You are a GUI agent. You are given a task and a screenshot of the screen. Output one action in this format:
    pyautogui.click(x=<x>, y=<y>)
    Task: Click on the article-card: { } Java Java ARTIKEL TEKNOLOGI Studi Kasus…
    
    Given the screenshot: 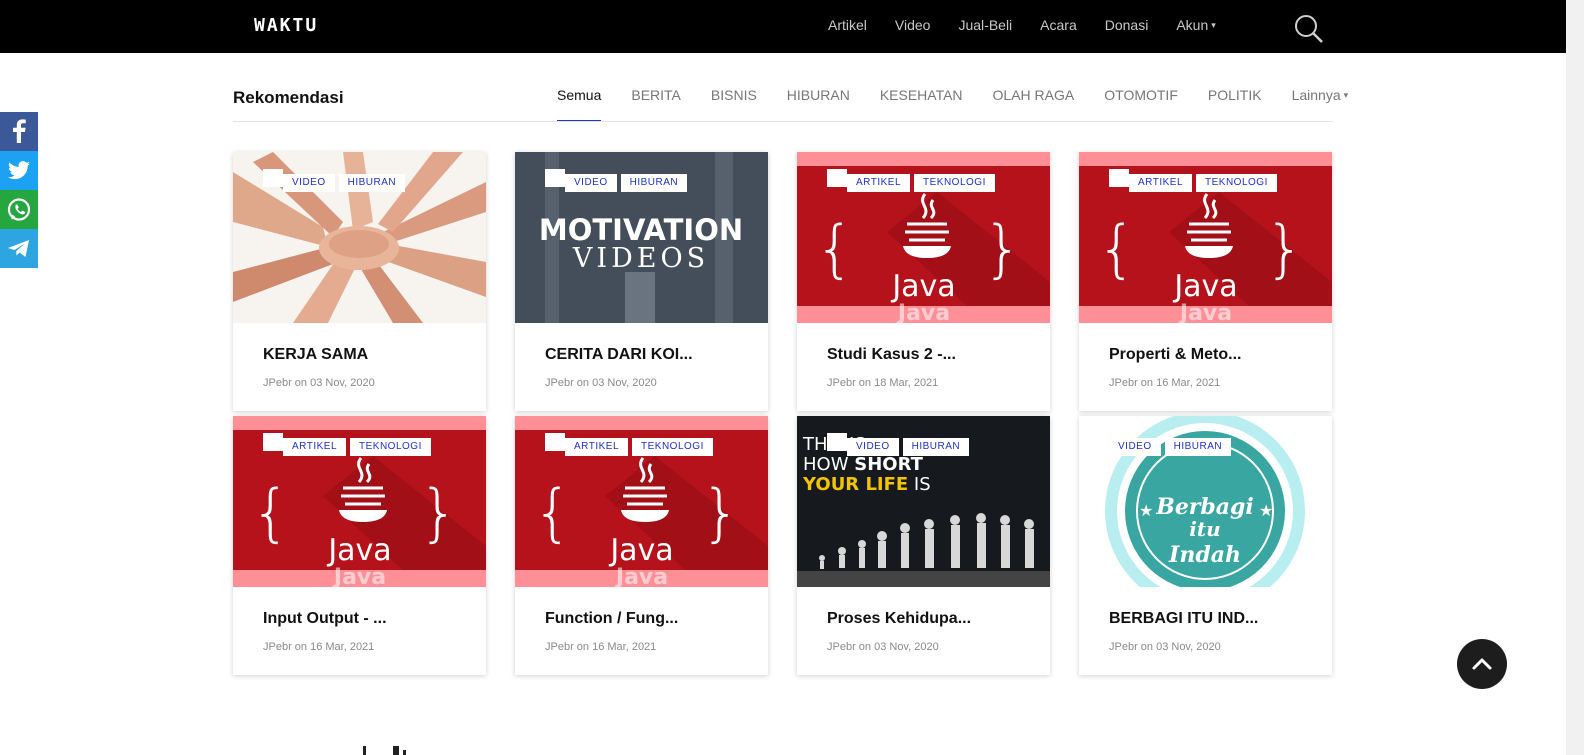 What is the action you would take?
    pyautogui.click(x=923, y=281)
    